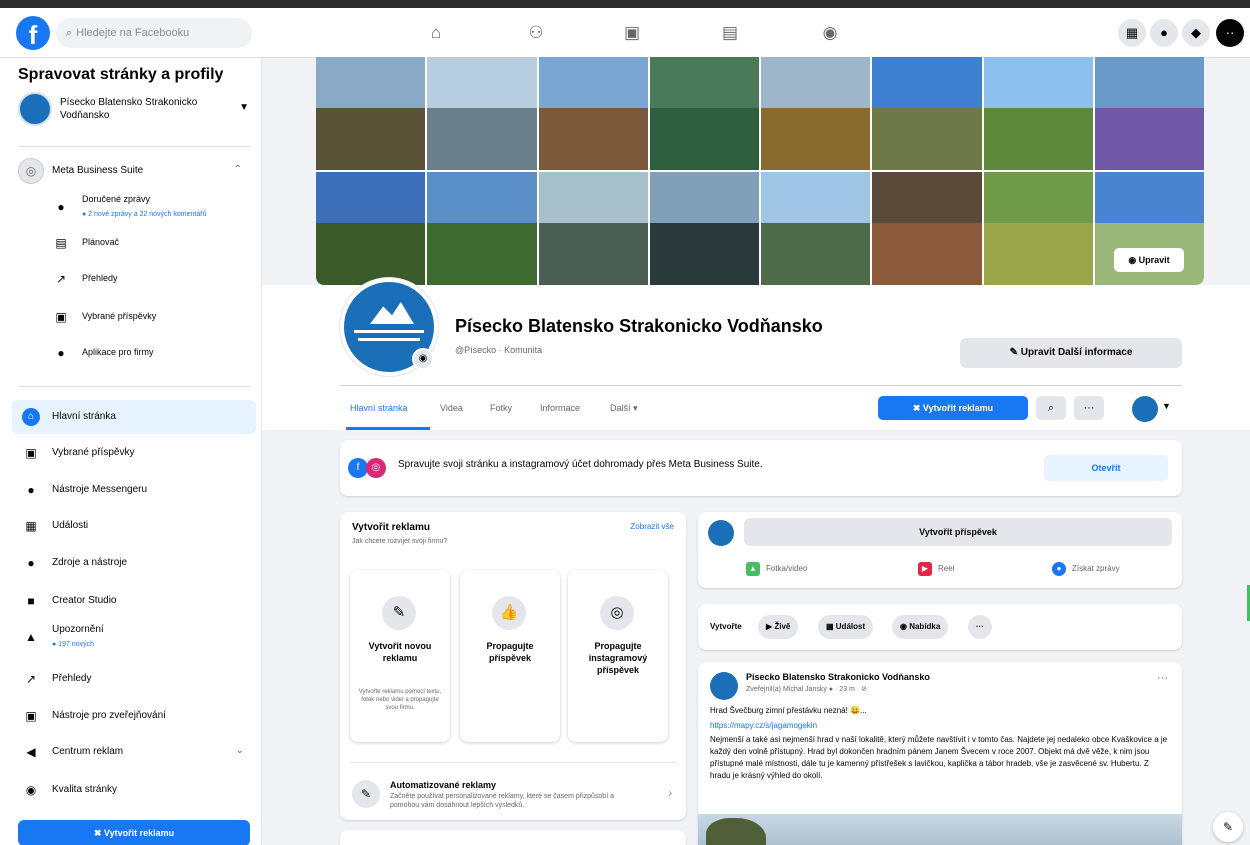 This screenshot has width=1250, height=845. What do you see at coordinates (1166, 406) in the screenshot?
I see `caret-down-icon: ▼` at bounding box center [1166, 406].